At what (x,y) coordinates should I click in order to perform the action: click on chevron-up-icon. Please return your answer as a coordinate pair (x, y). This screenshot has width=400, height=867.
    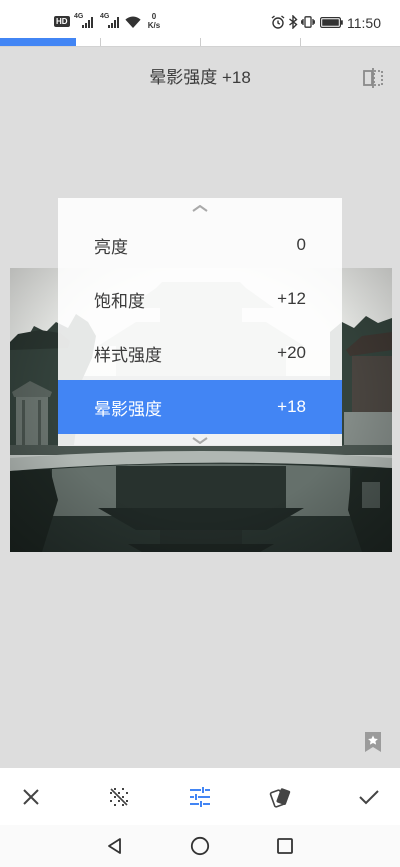
    Looking at the image, I should click on (200, 208).